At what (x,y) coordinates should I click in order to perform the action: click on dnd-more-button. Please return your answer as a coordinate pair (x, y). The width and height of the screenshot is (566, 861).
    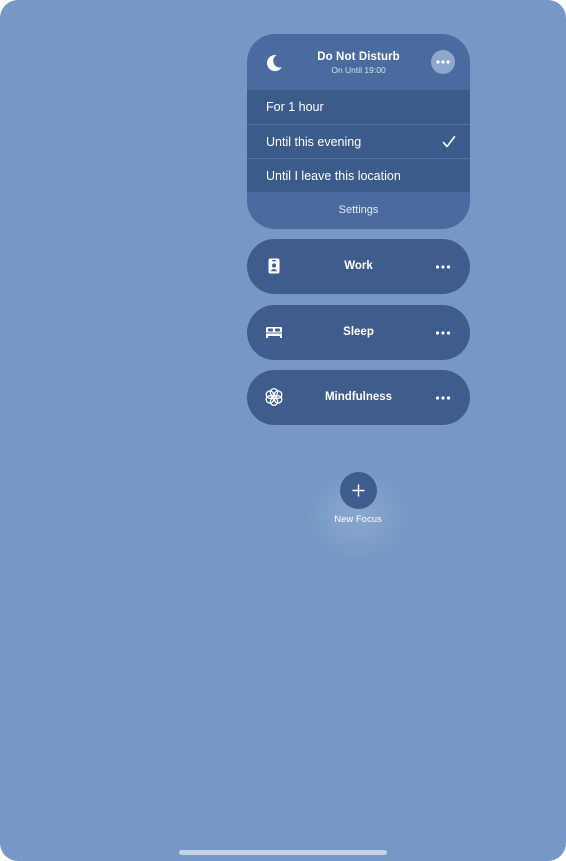
    Looking at the image, I should click on (443, 62).